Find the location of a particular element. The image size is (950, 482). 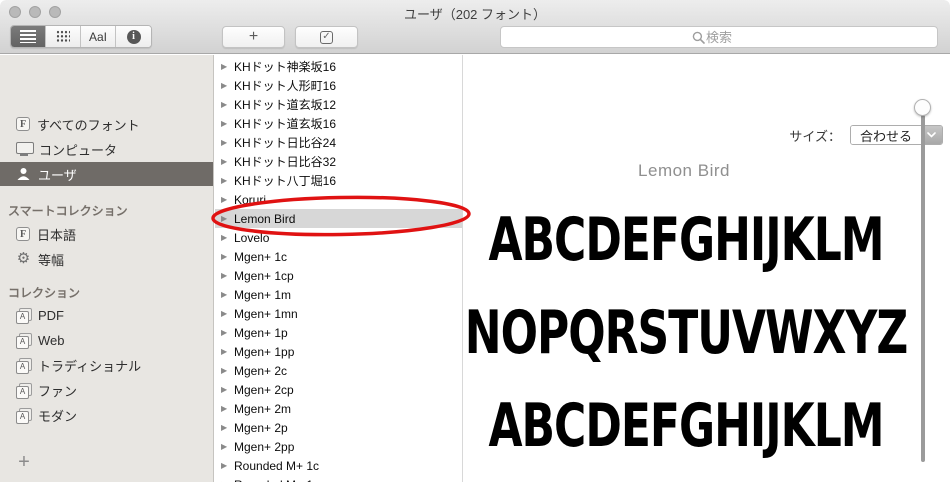

info-view-button: i is located at coordinates (133, 36).